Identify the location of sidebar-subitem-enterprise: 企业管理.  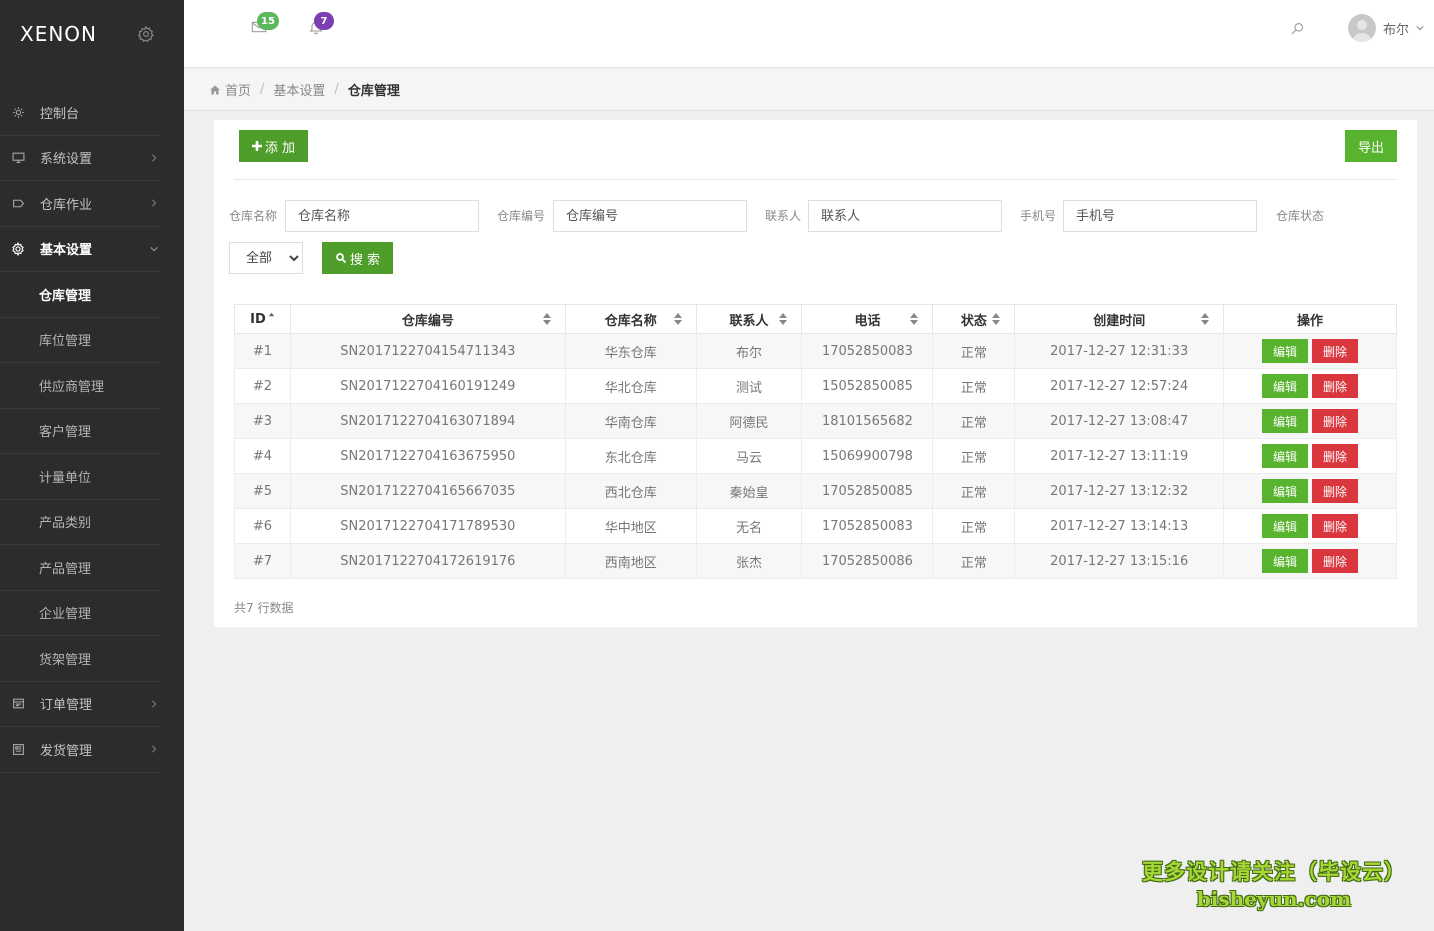
(80, 613).